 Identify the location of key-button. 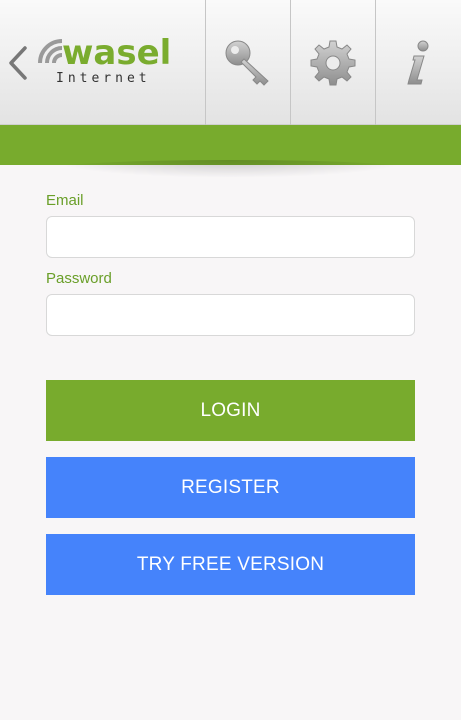
(247, 62).